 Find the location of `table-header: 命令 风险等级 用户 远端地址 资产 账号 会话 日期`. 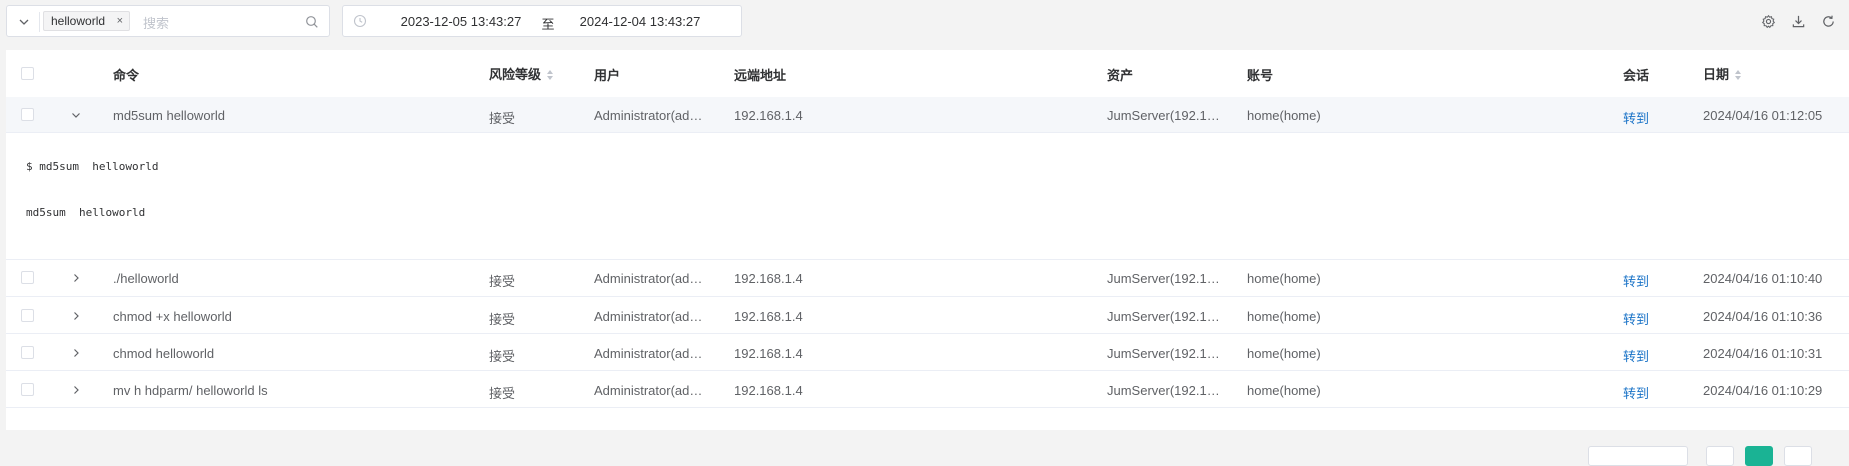

table-header: 命令 风险等级 用户 远端地址 资产 账号 会话 日期 is located at coordinates (927, 74).